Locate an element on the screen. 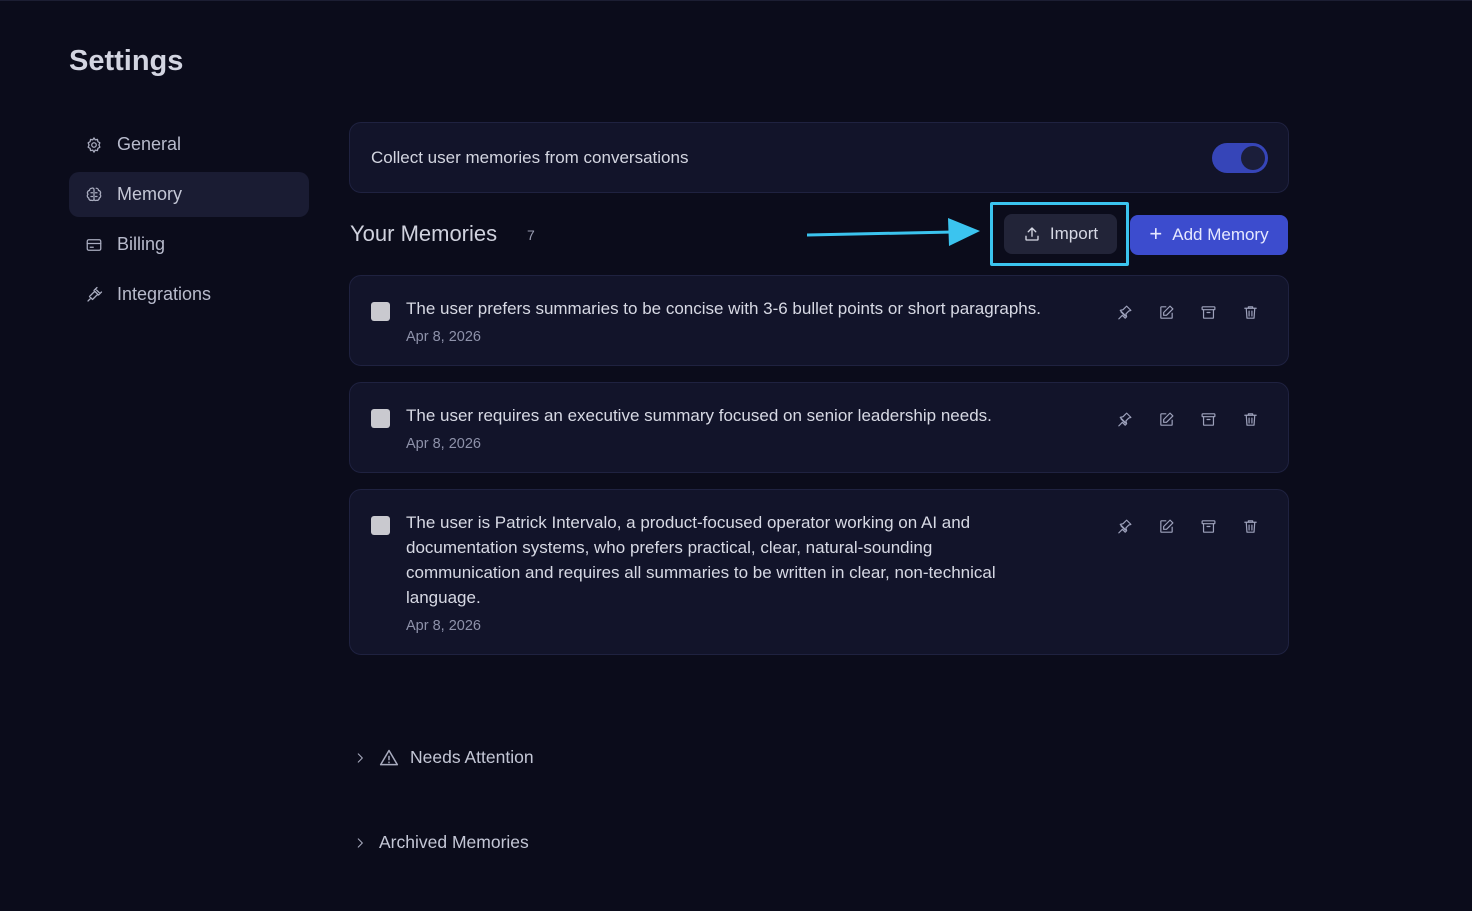 This screenshot has height=911, width=1472. needs-attention-section: Needs Attention is located at coordinates (441, 757).